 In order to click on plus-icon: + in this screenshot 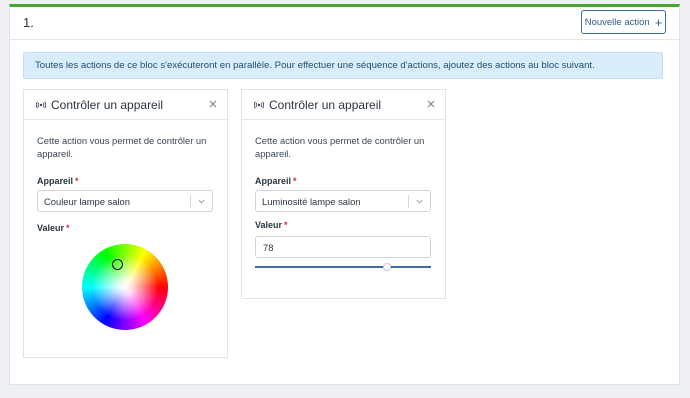, I will do `click(658, 22)`.